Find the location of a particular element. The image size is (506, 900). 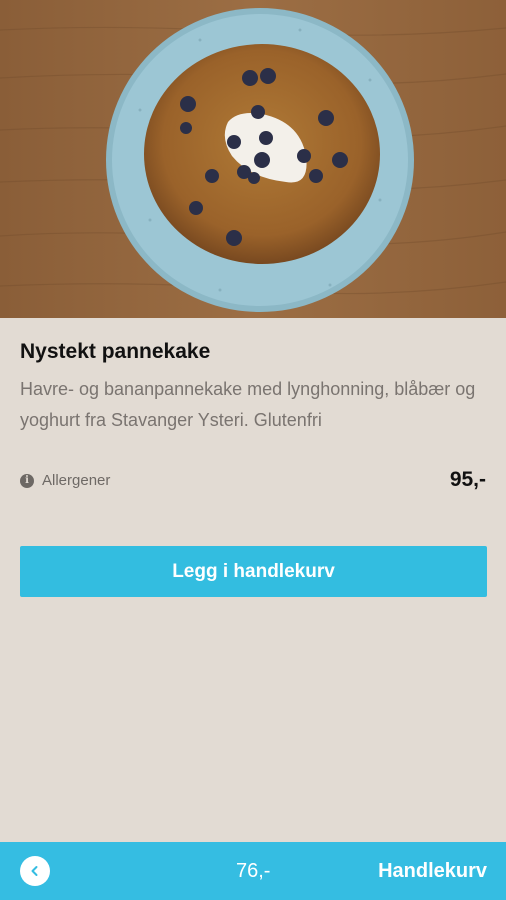

allergen-link: i Allergener is located at coordinates (65, 480).